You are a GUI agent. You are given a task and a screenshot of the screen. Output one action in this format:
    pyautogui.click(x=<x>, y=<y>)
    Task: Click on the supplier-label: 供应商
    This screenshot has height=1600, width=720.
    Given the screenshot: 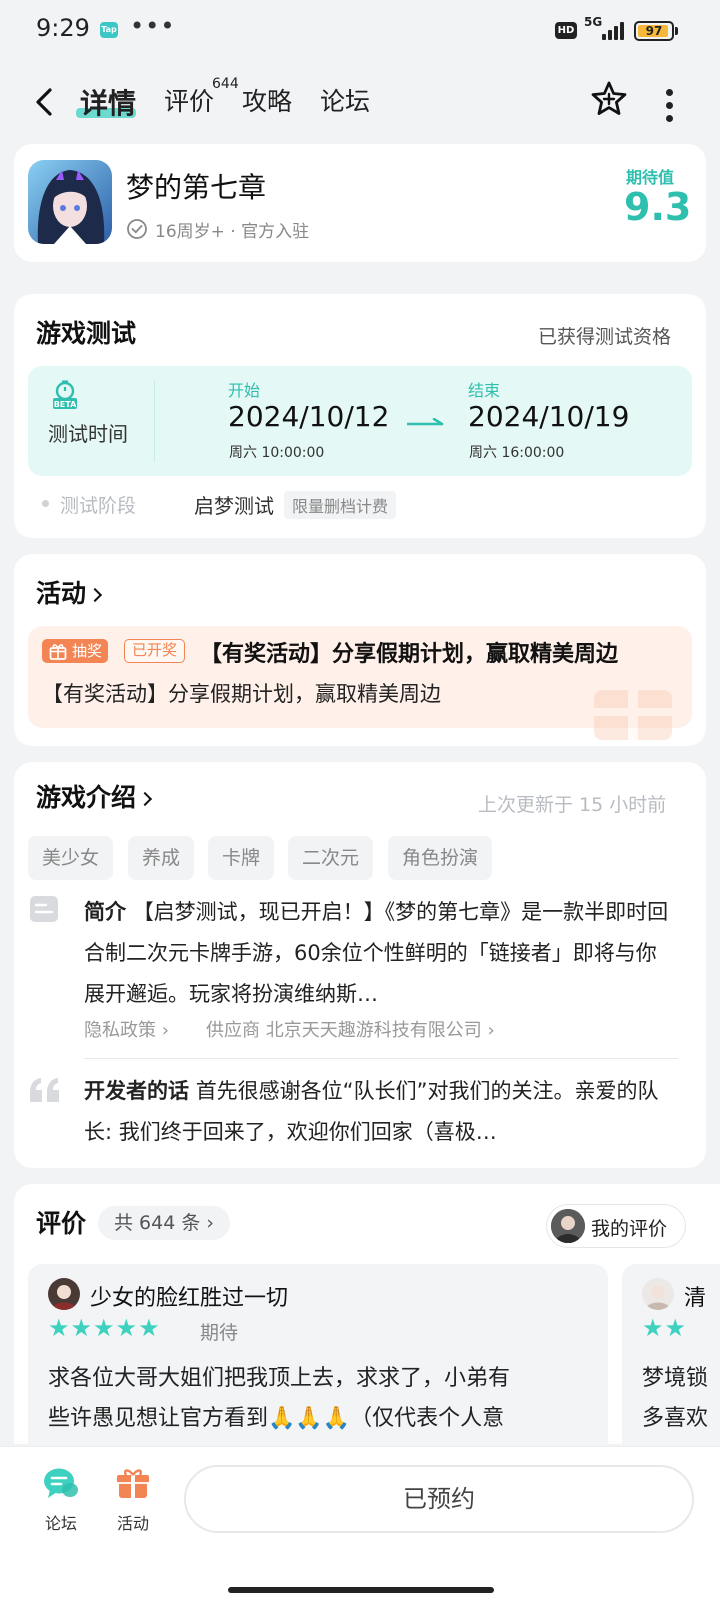 What is the action you would take?
    pyautogui.click(x=233, y=1030)
    